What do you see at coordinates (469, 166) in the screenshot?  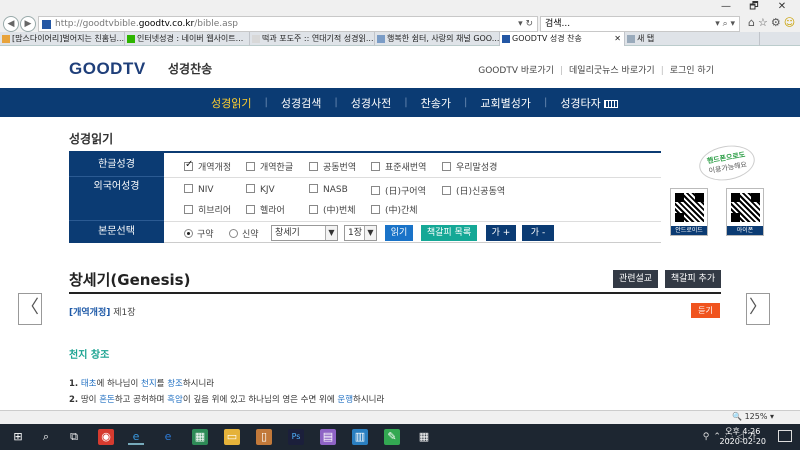 I see `korean-version-option: 우리말성경` at bounding box center [469, 166].